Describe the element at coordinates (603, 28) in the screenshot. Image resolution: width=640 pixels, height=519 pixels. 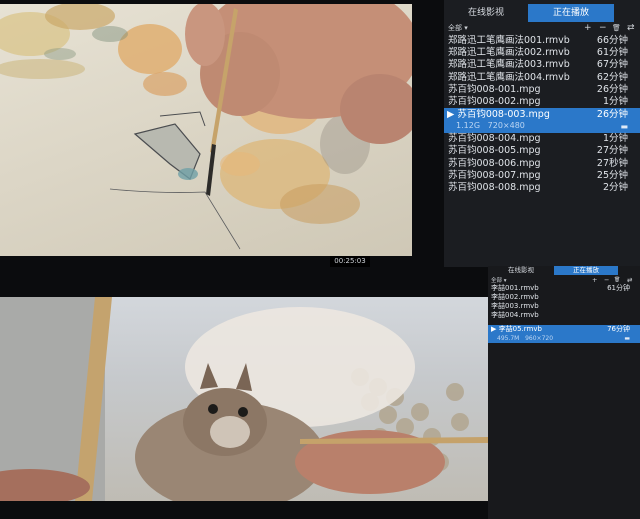
I see `minus-icon: −` at that location.